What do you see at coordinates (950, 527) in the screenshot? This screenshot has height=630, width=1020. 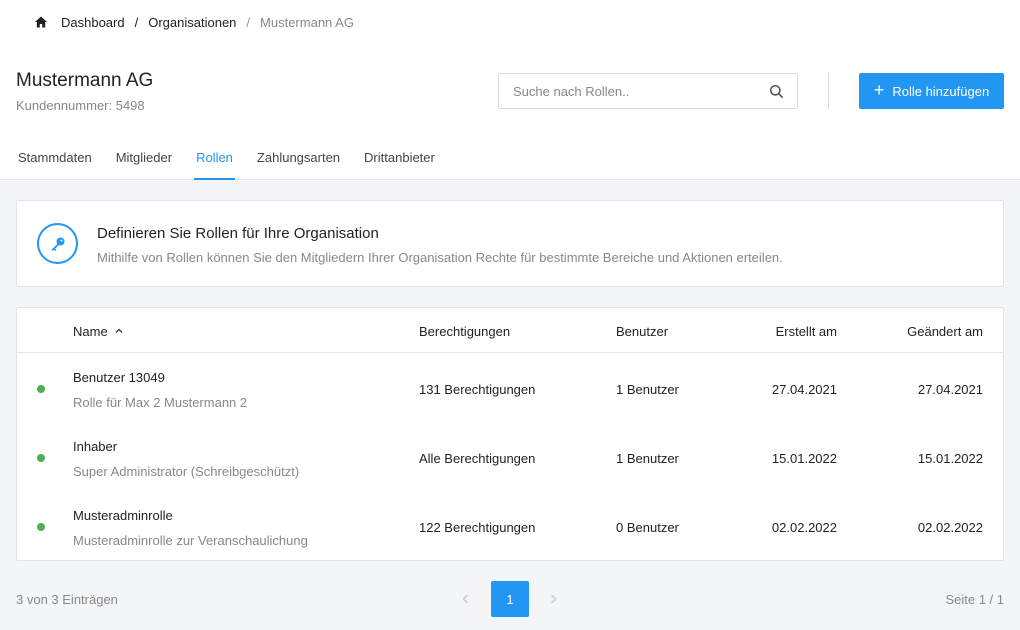 I see `role-changed: 02.02.2022` at bounding box center [950, 527].